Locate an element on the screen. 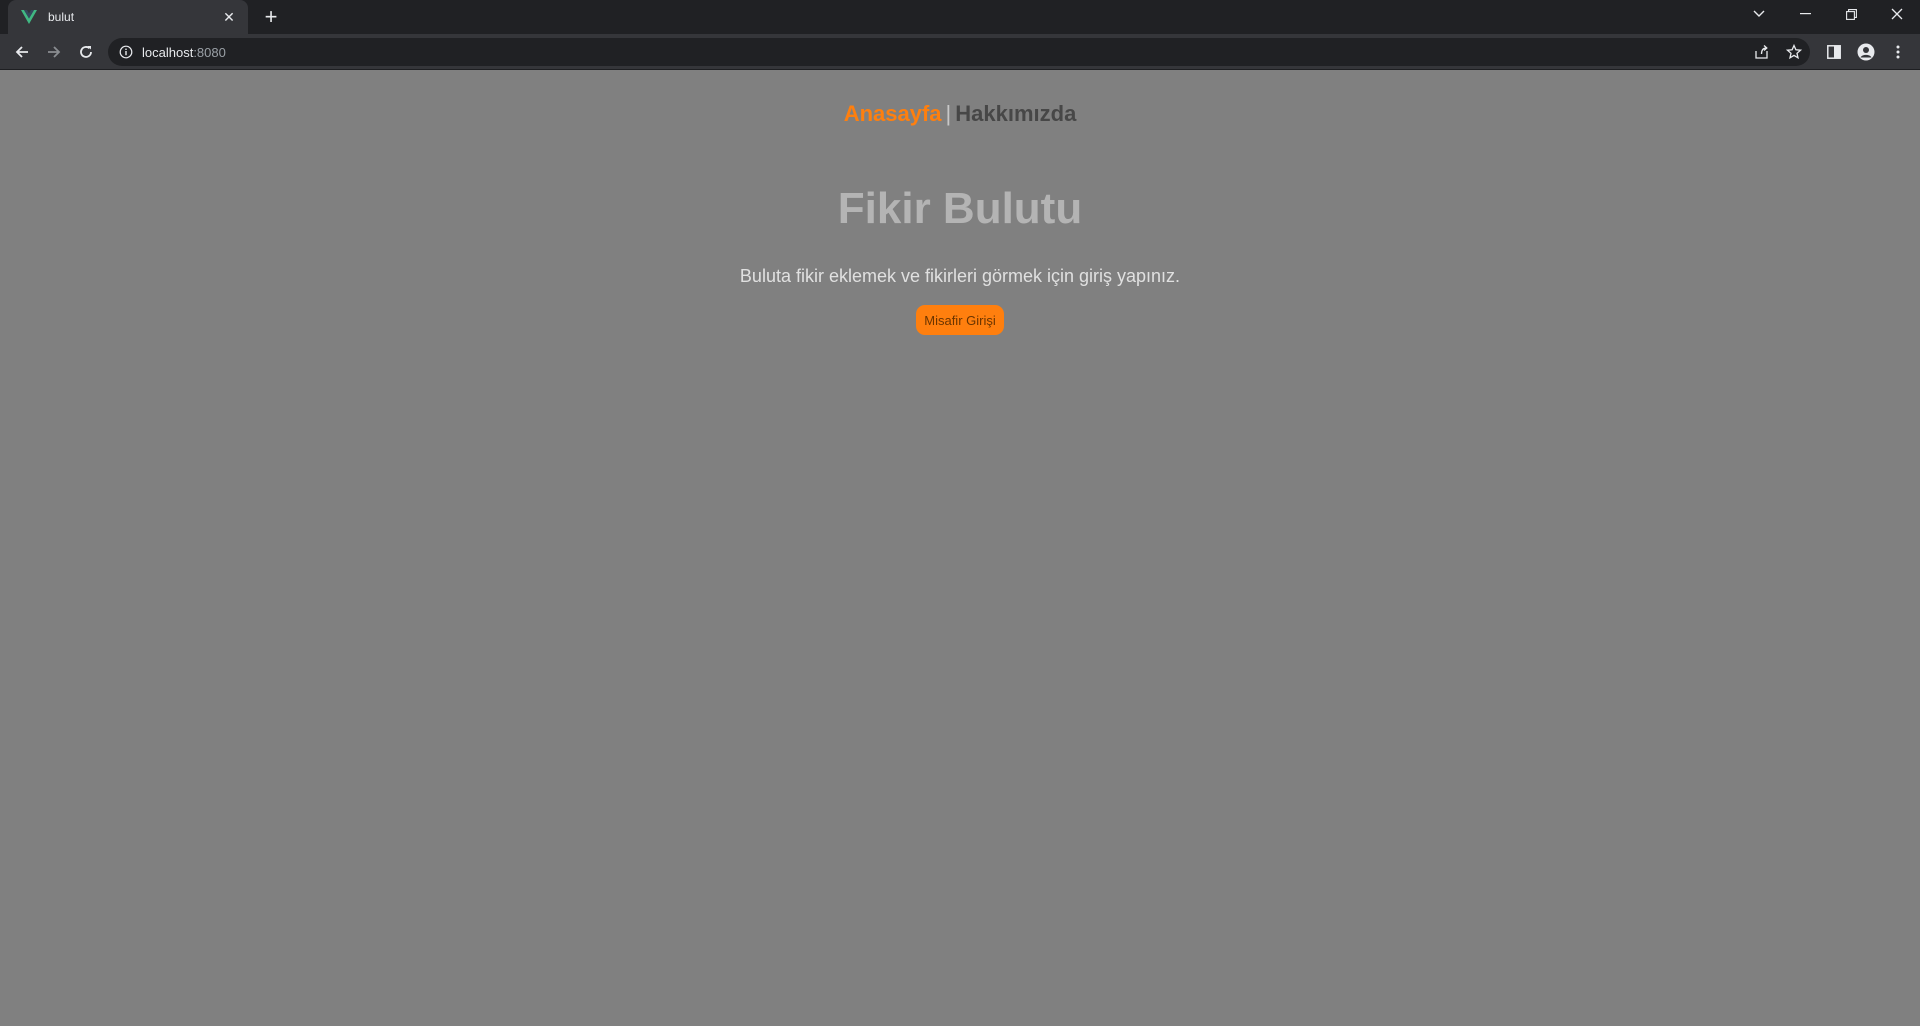 This screenshot has width=1920, height=1026. back-button is located at coordinates (22, 52).